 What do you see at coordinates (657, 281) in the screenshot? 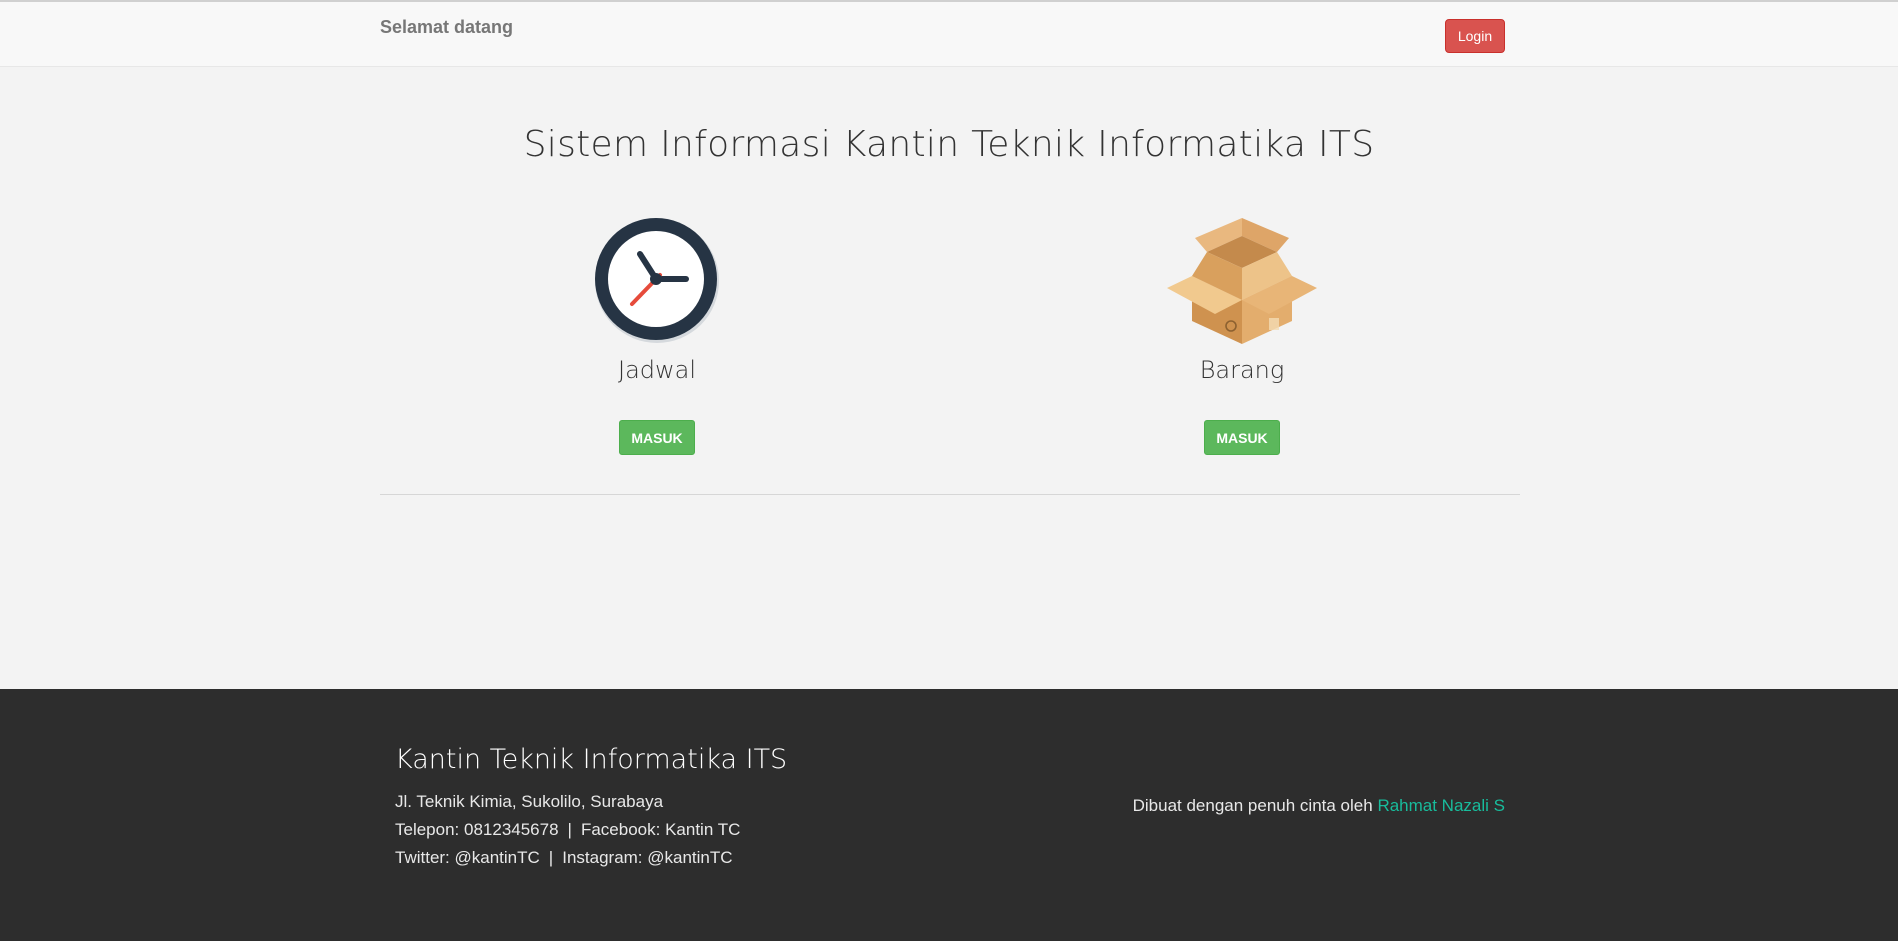
I see `clock-icon` at bounding box center [657, 281].